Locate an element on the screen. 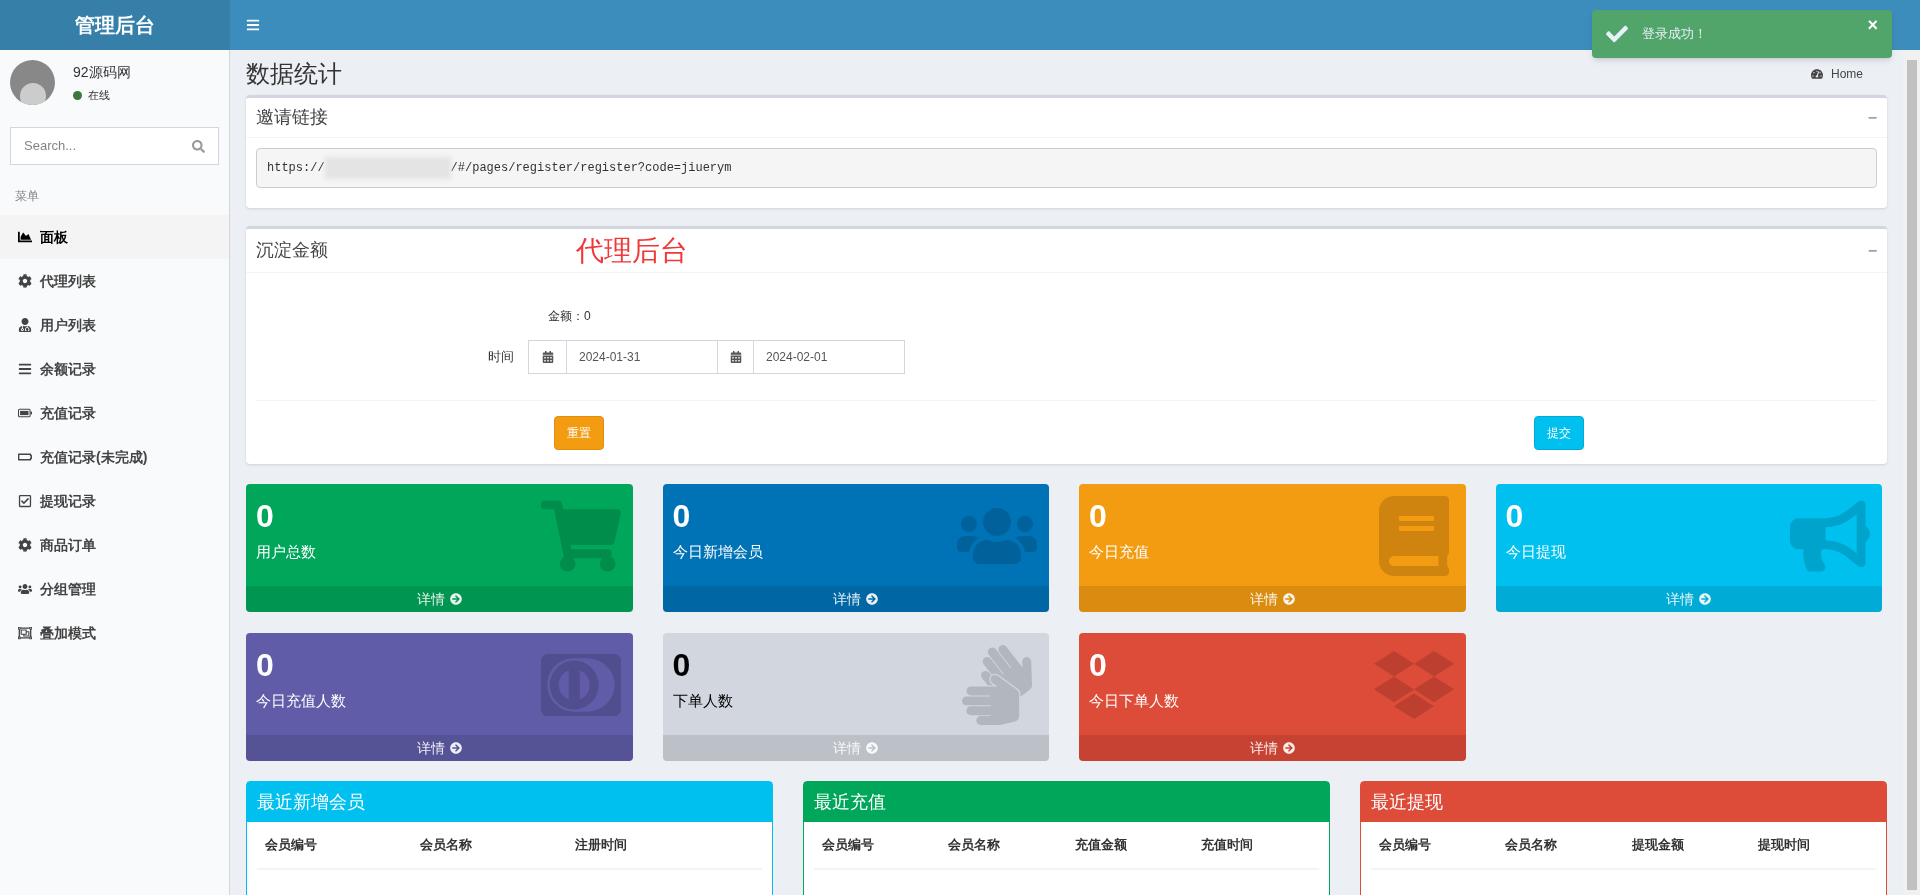 The width and height of the screenshot is (1920, 895). column-header: 提现时间 is located at coordinates (1783, 845).